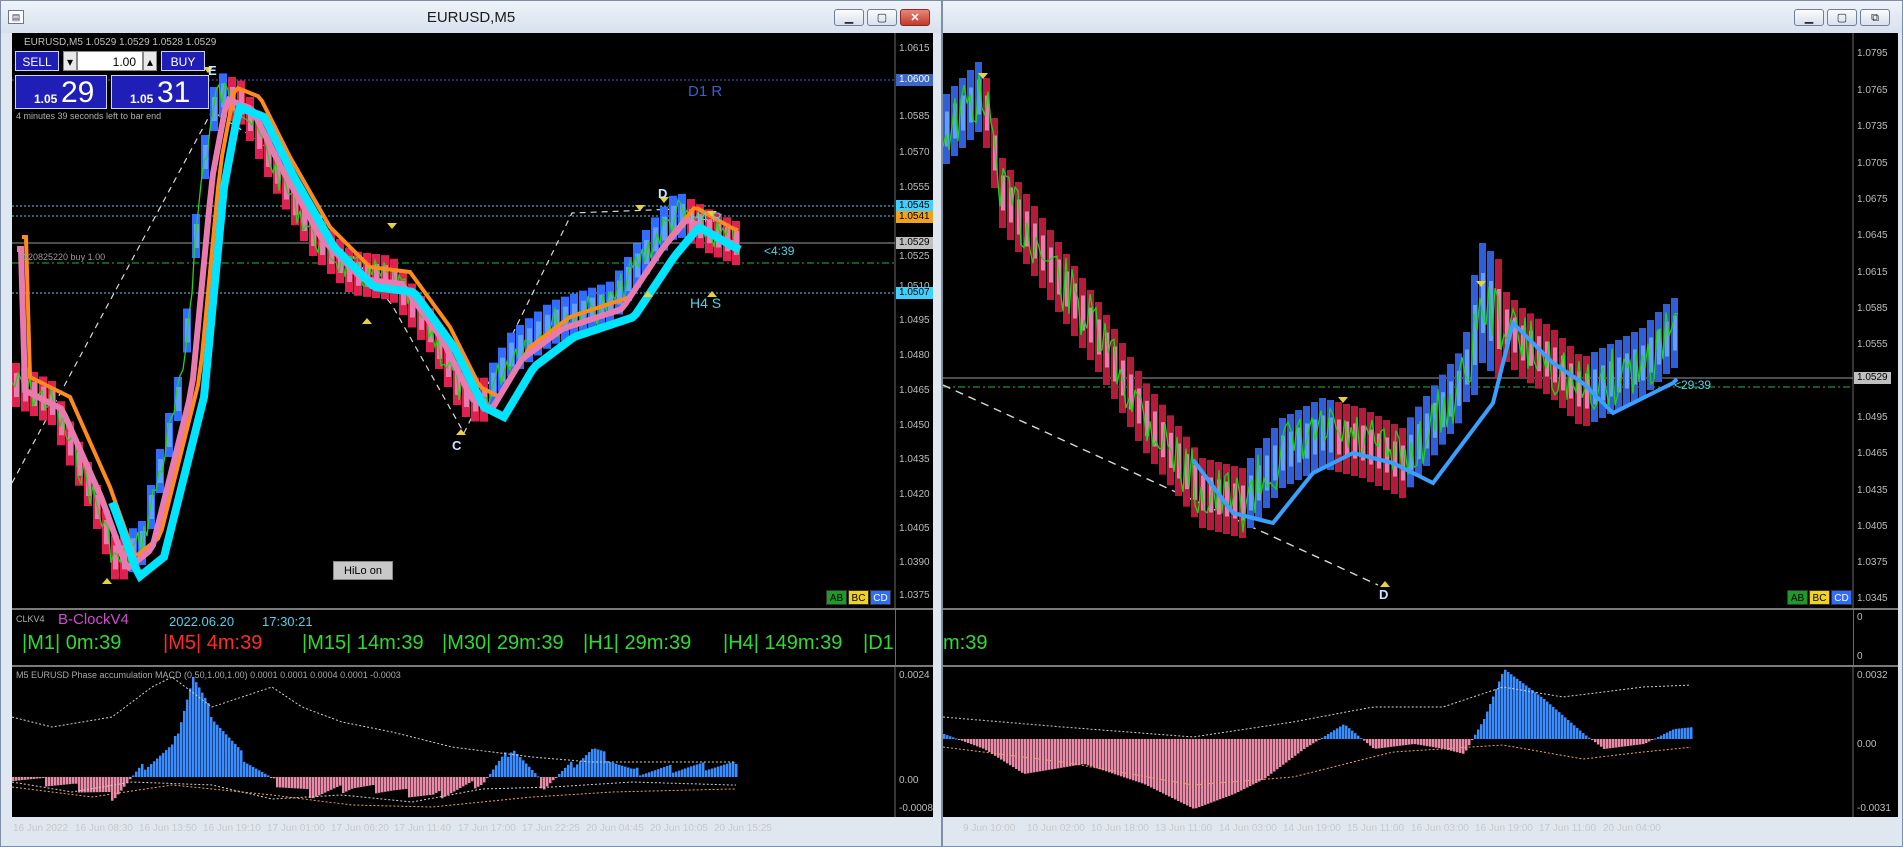  Describe the element at coordinates (363, 643) in the screenshot. I see `clock-m15: |M15| 14m:39` at that location.